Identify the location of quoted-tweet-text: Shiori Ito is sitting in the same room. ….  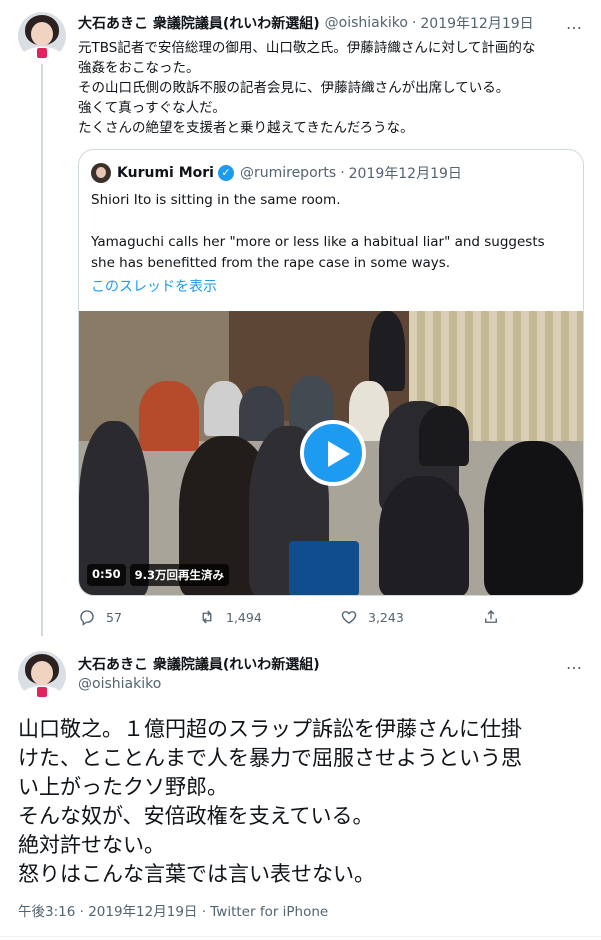
(331, 232).